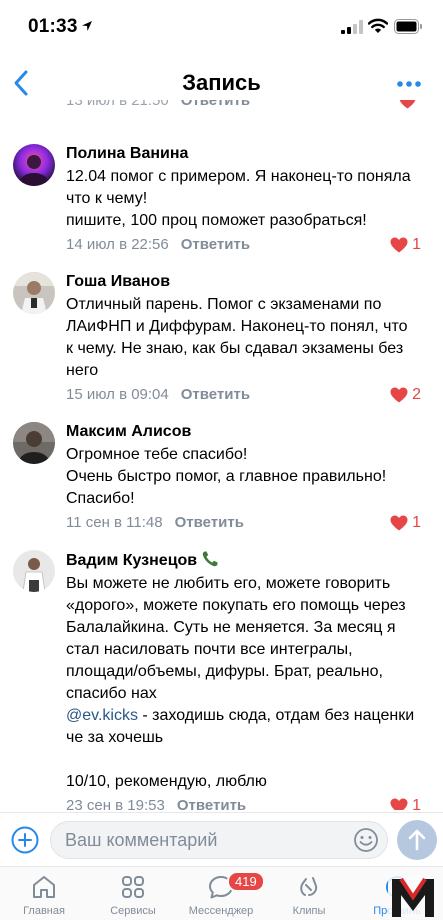 This screenshot has height=920, width=443. I want to click on like-button: 2, so click(405, 395).